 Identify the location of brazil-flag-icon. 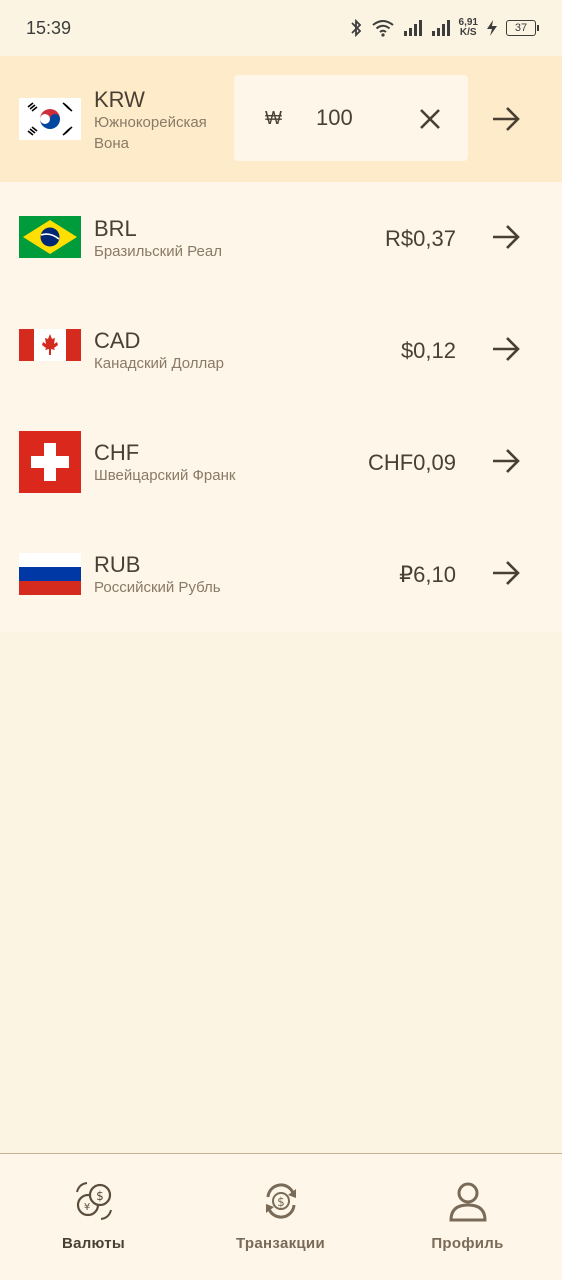
(50, 237).